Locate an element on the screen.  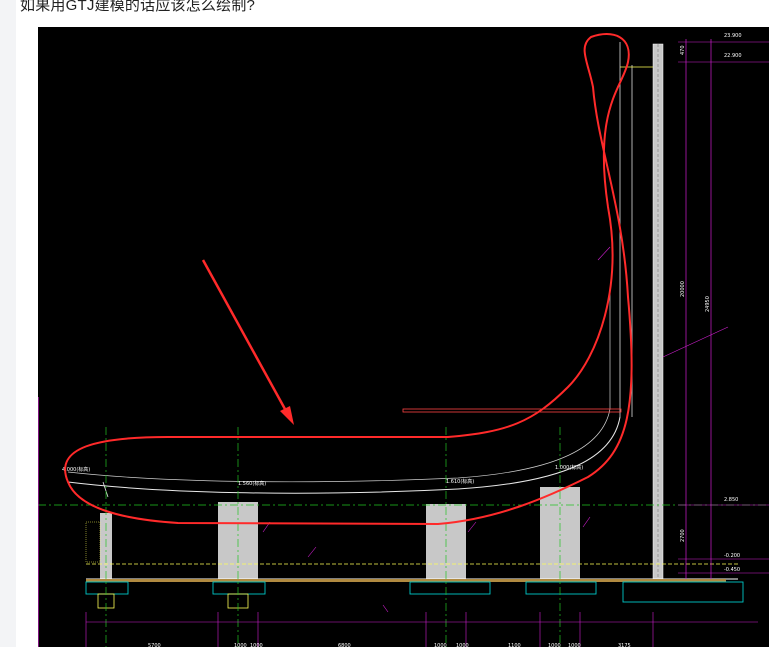
elev-bottom-1: -0.200 is located at coordinates (732, 556).